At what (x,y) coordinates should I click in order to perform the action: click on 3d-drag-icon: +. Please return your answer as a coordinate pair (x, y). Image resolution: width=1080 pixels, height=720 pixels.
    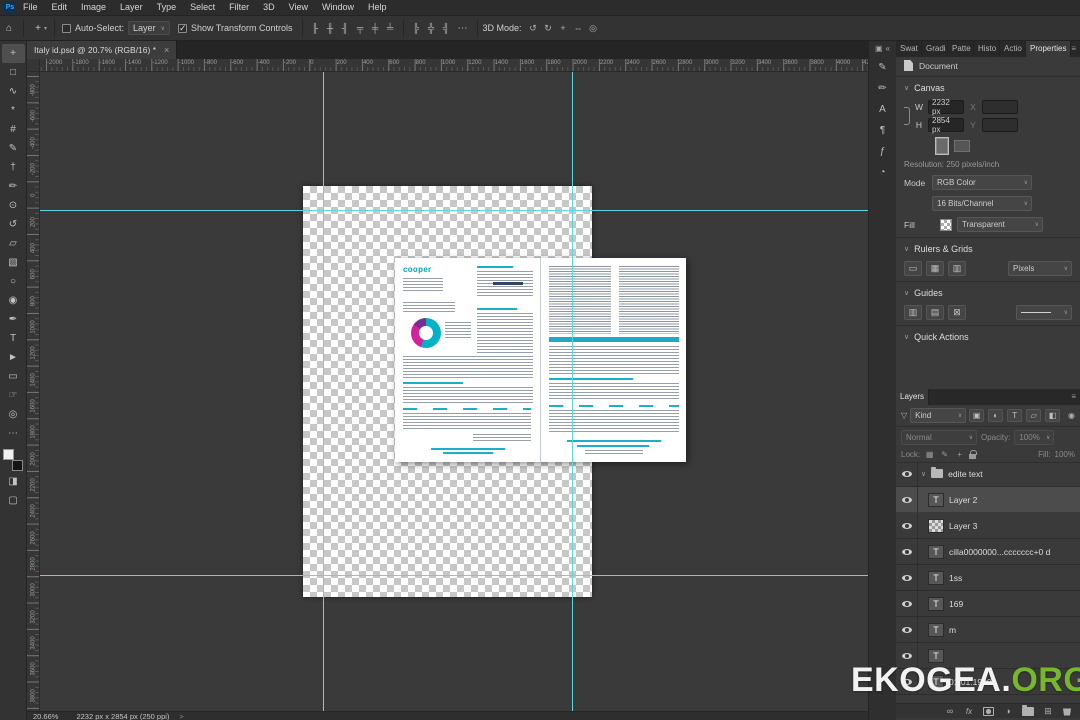
    Looking at the image, I should click on (563, 28).